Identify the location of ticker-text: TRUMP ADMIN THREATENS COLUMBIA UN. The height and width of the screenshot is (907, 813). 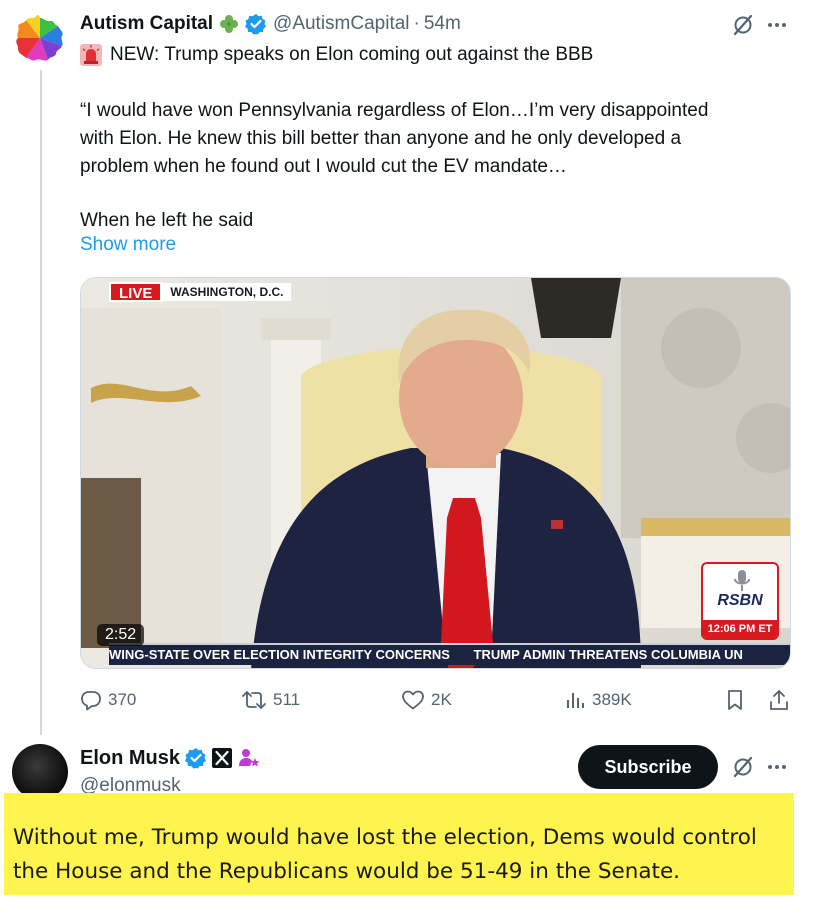
(608, 654).